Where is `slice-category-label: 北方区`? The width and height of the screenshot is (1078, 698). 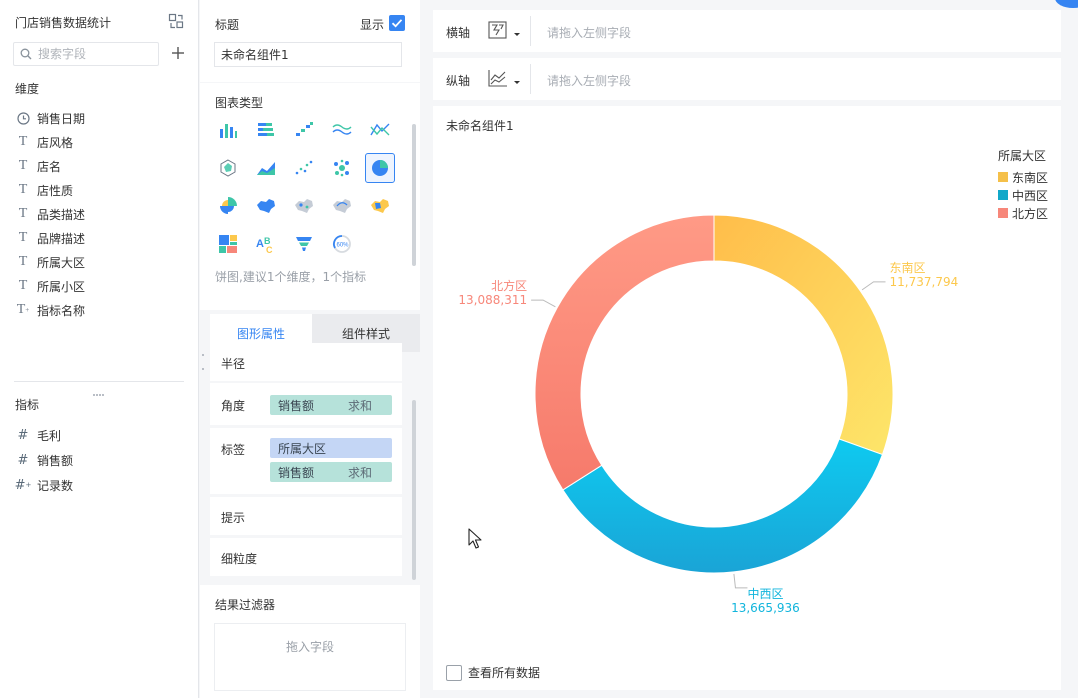
slice-category-label: 北方区 is located at coordinates (509, 285).